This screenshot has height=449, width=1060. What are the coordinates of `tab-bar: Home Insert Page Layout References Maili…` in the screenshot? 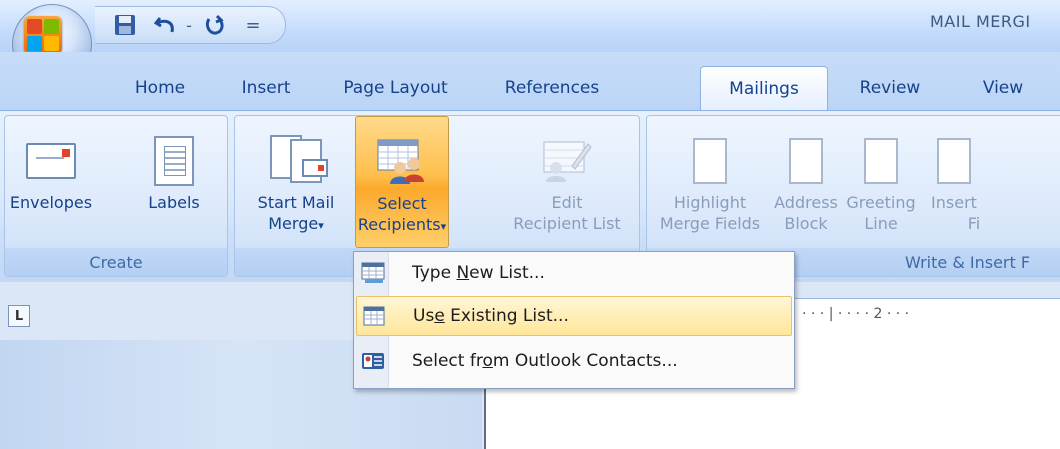 It's located at (530, 81).